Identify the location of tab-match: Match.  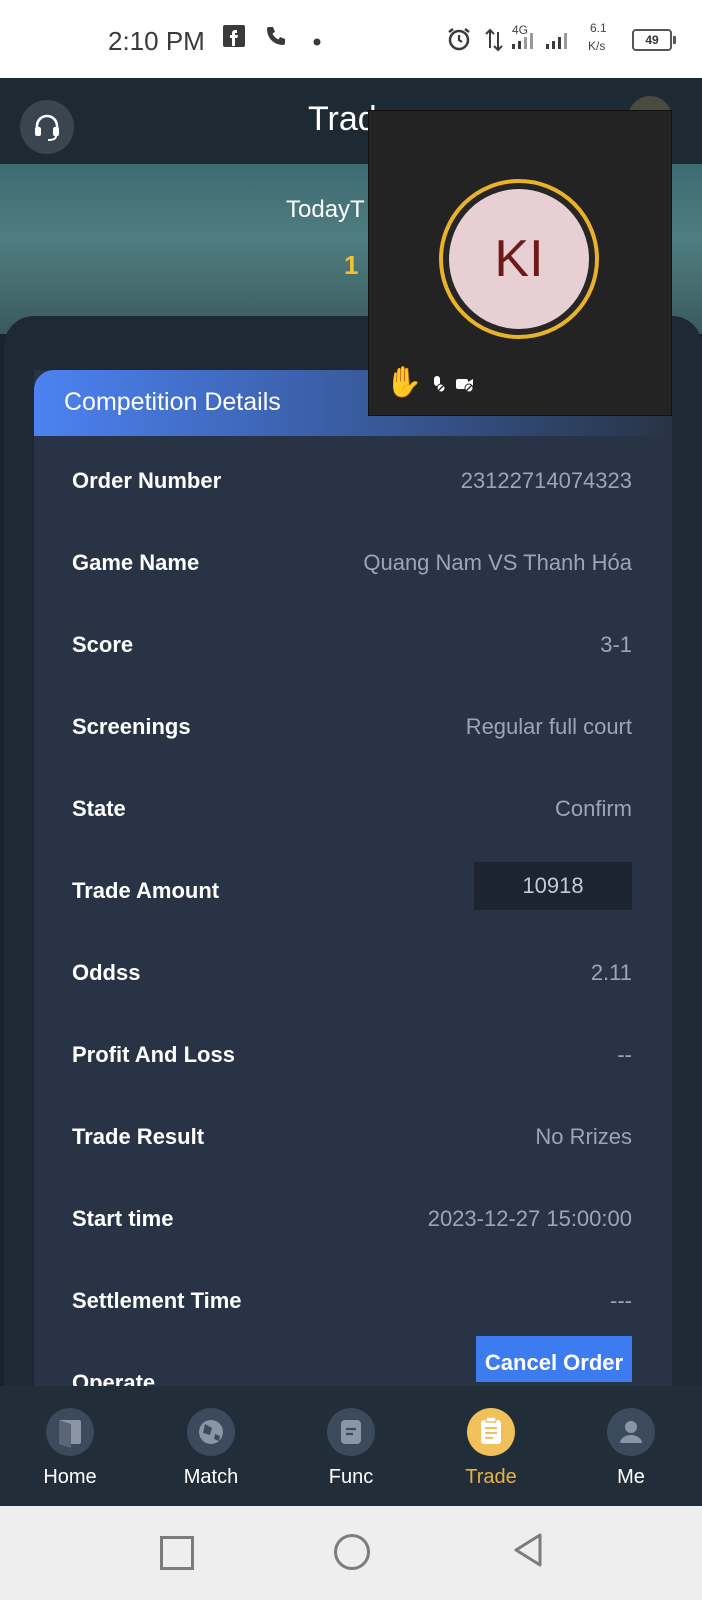
(211, 1453).